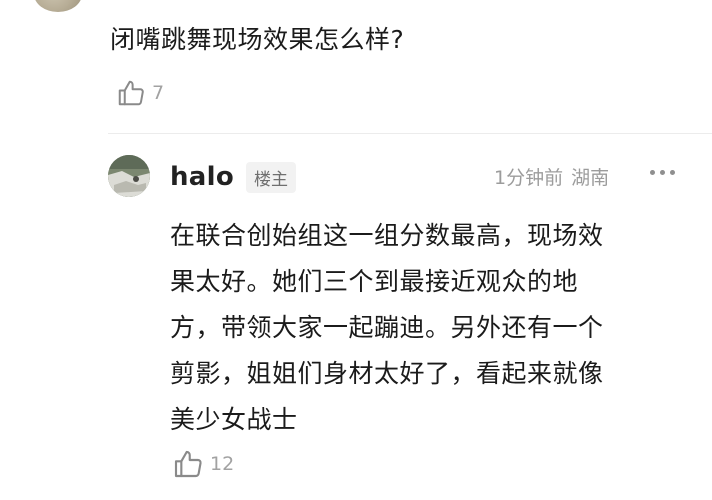 This screenshot has width=712, height=500. I want to click on reply-line: 果太好。她们三个到最接近观众的地, so click(374, 281).